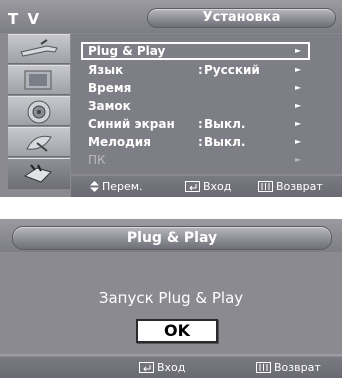 The image size is (342, 378). What do you see at coordinates (127, 51) in the screenshot?
I see `menu-item-label: Plug & Play` at bounding box center [127, 51].